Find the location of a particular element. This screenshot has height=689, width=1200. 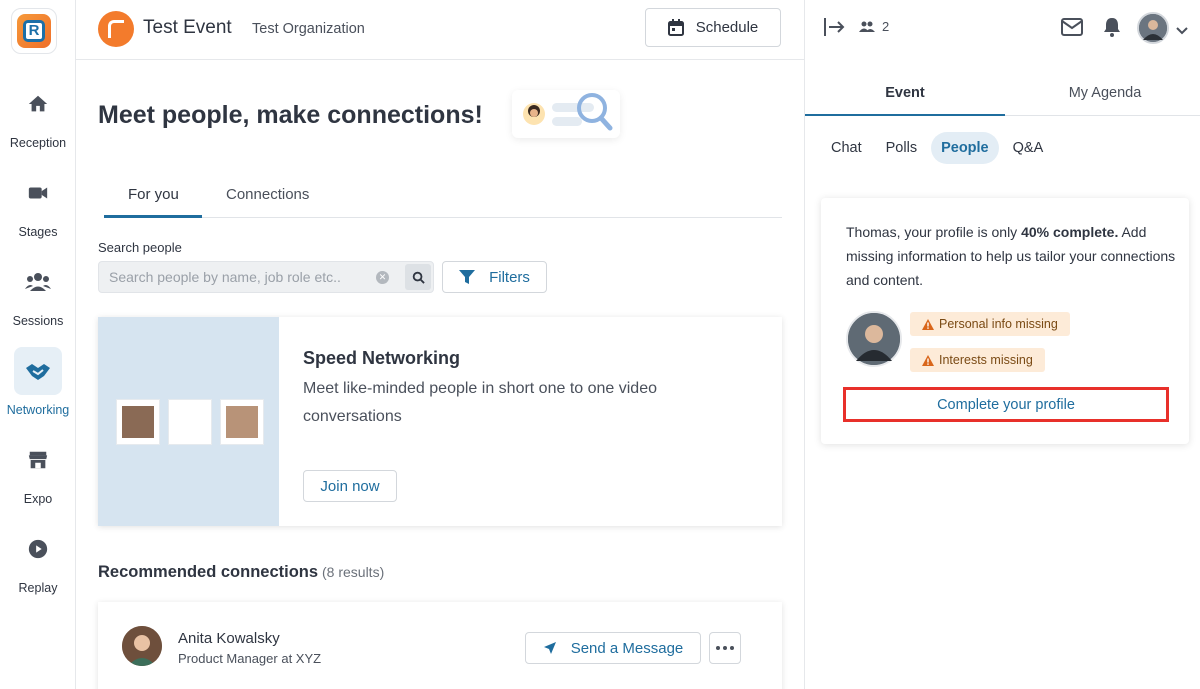

person-role: Product Manager at XYZ is located at coordinates (250, 658).